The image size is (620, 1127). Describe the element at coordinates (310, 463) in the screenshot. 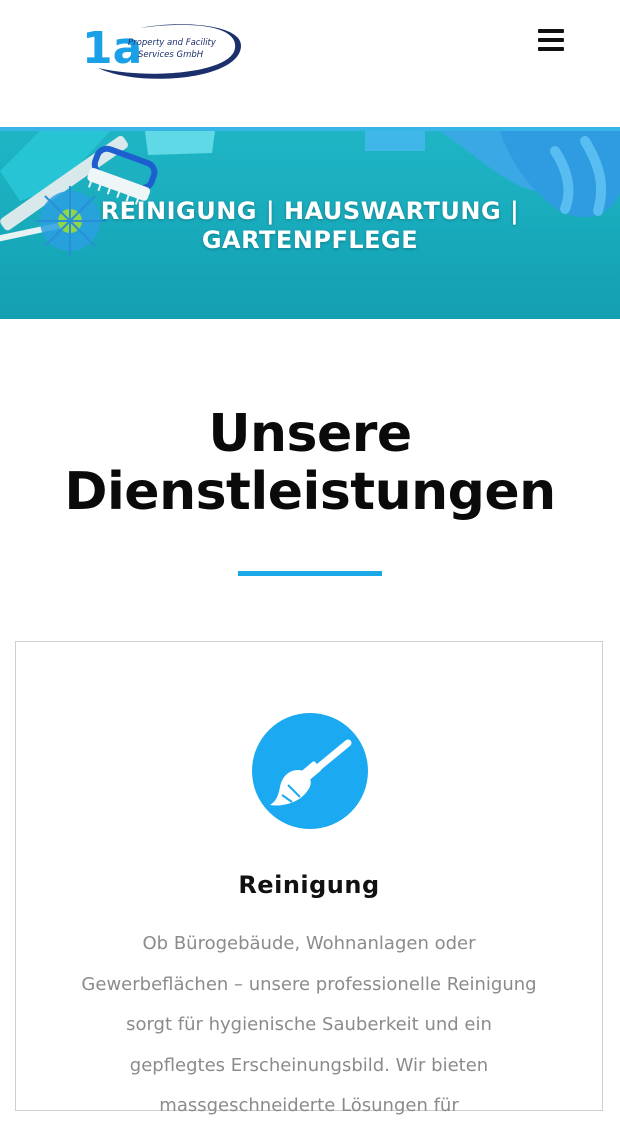

I see `section-title: Unsere Dienstleistungen` at that location.